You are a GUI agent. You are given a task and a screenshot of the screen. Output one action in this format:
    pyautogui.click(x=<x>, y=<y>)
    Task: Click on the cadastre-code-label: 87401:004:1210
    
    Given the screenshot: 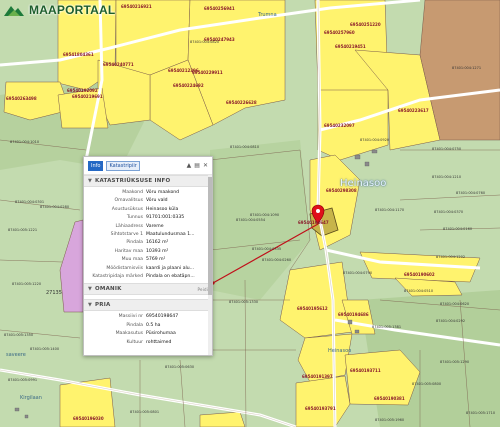 What is the action you would take?
    pyautogui.click(x=447, y=177)
    